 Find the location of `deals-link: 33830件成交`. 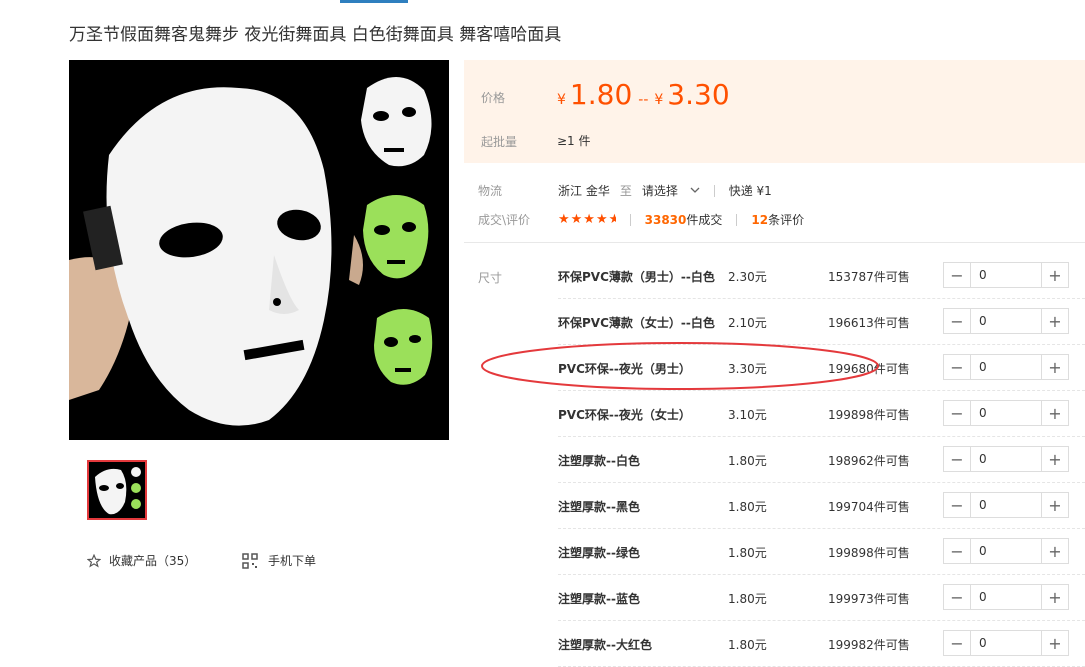

deals-link: 33830件成交 is located at coordinates (684, 219).